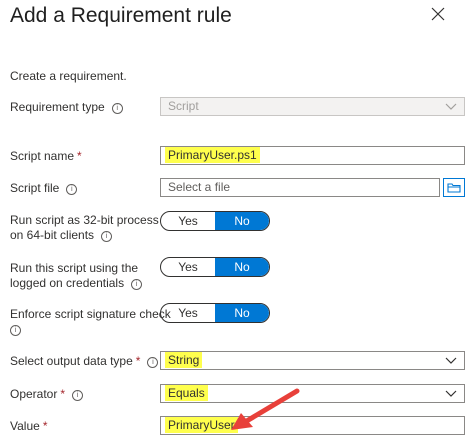 Image resolution: width=474 pixels, height=444 pixels. I want to click on operator-select: Equals, so click(312, 393).